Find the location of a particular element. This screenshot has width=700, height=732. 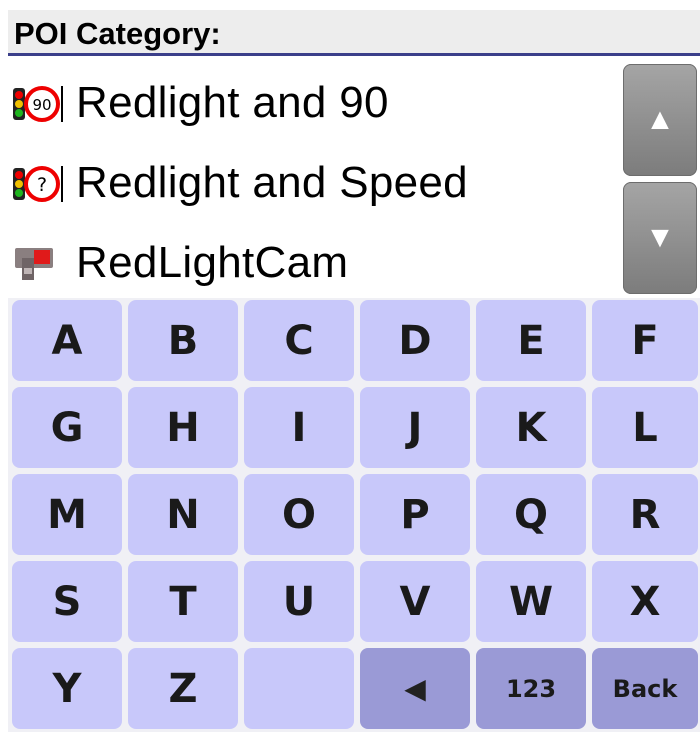

key-z: Z is located at coordinates (183, 688).